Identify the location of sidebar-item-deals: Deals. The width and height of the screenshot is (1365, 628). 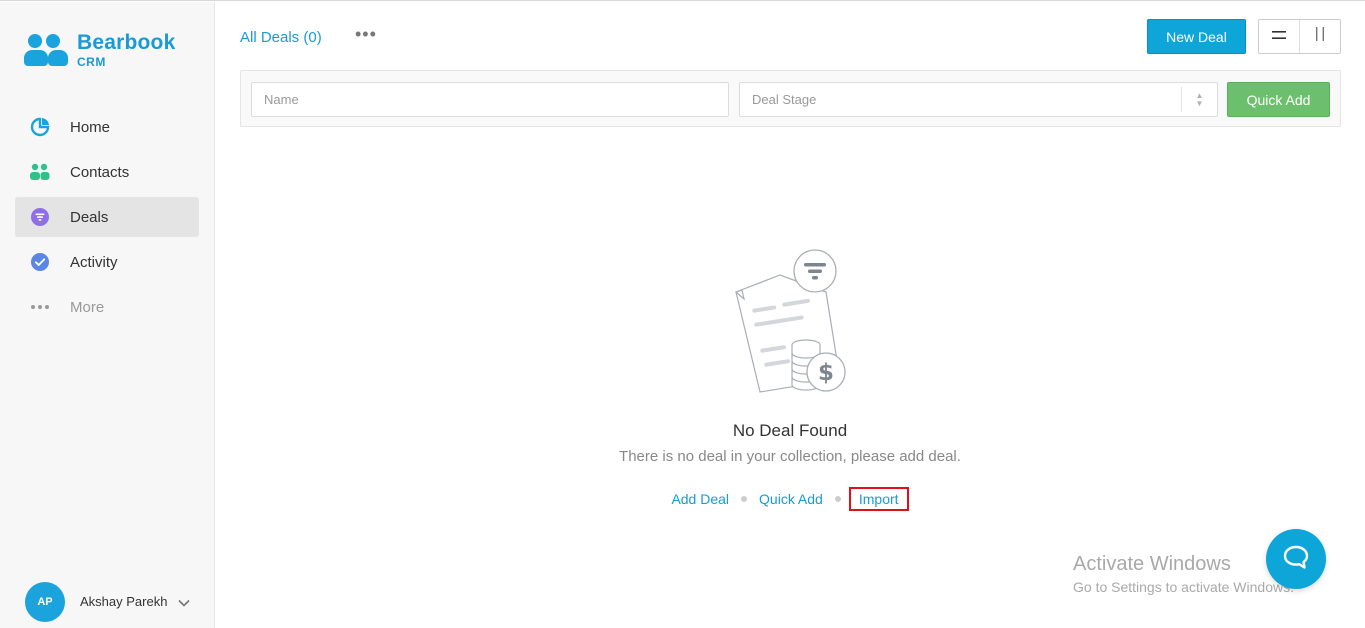
(107, 217).